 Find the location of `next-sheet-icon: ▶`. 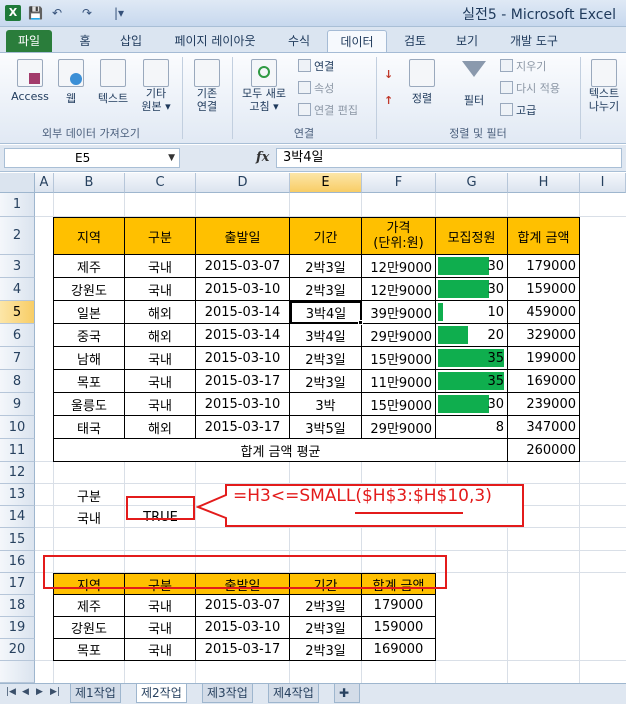

next-sheet-icon: ▶ is located at coordinates (39, 692).